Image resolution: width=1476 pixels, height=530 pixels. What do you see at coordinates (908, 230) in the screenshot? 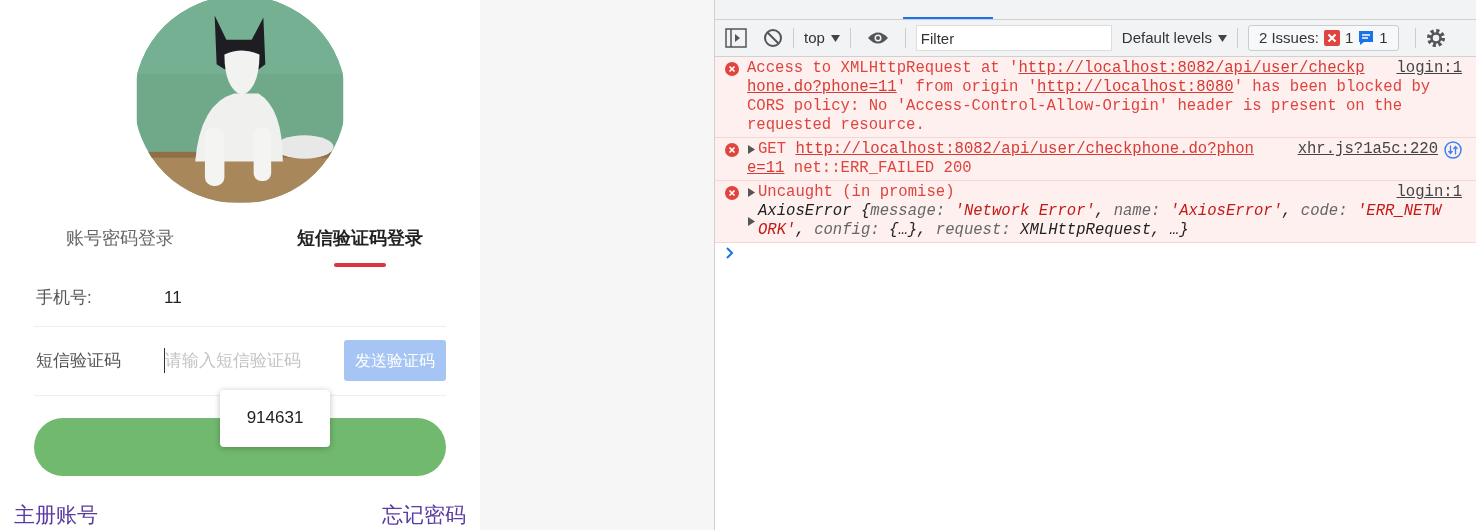
I see `object-text: {…},` at bounding box center [908, 230].